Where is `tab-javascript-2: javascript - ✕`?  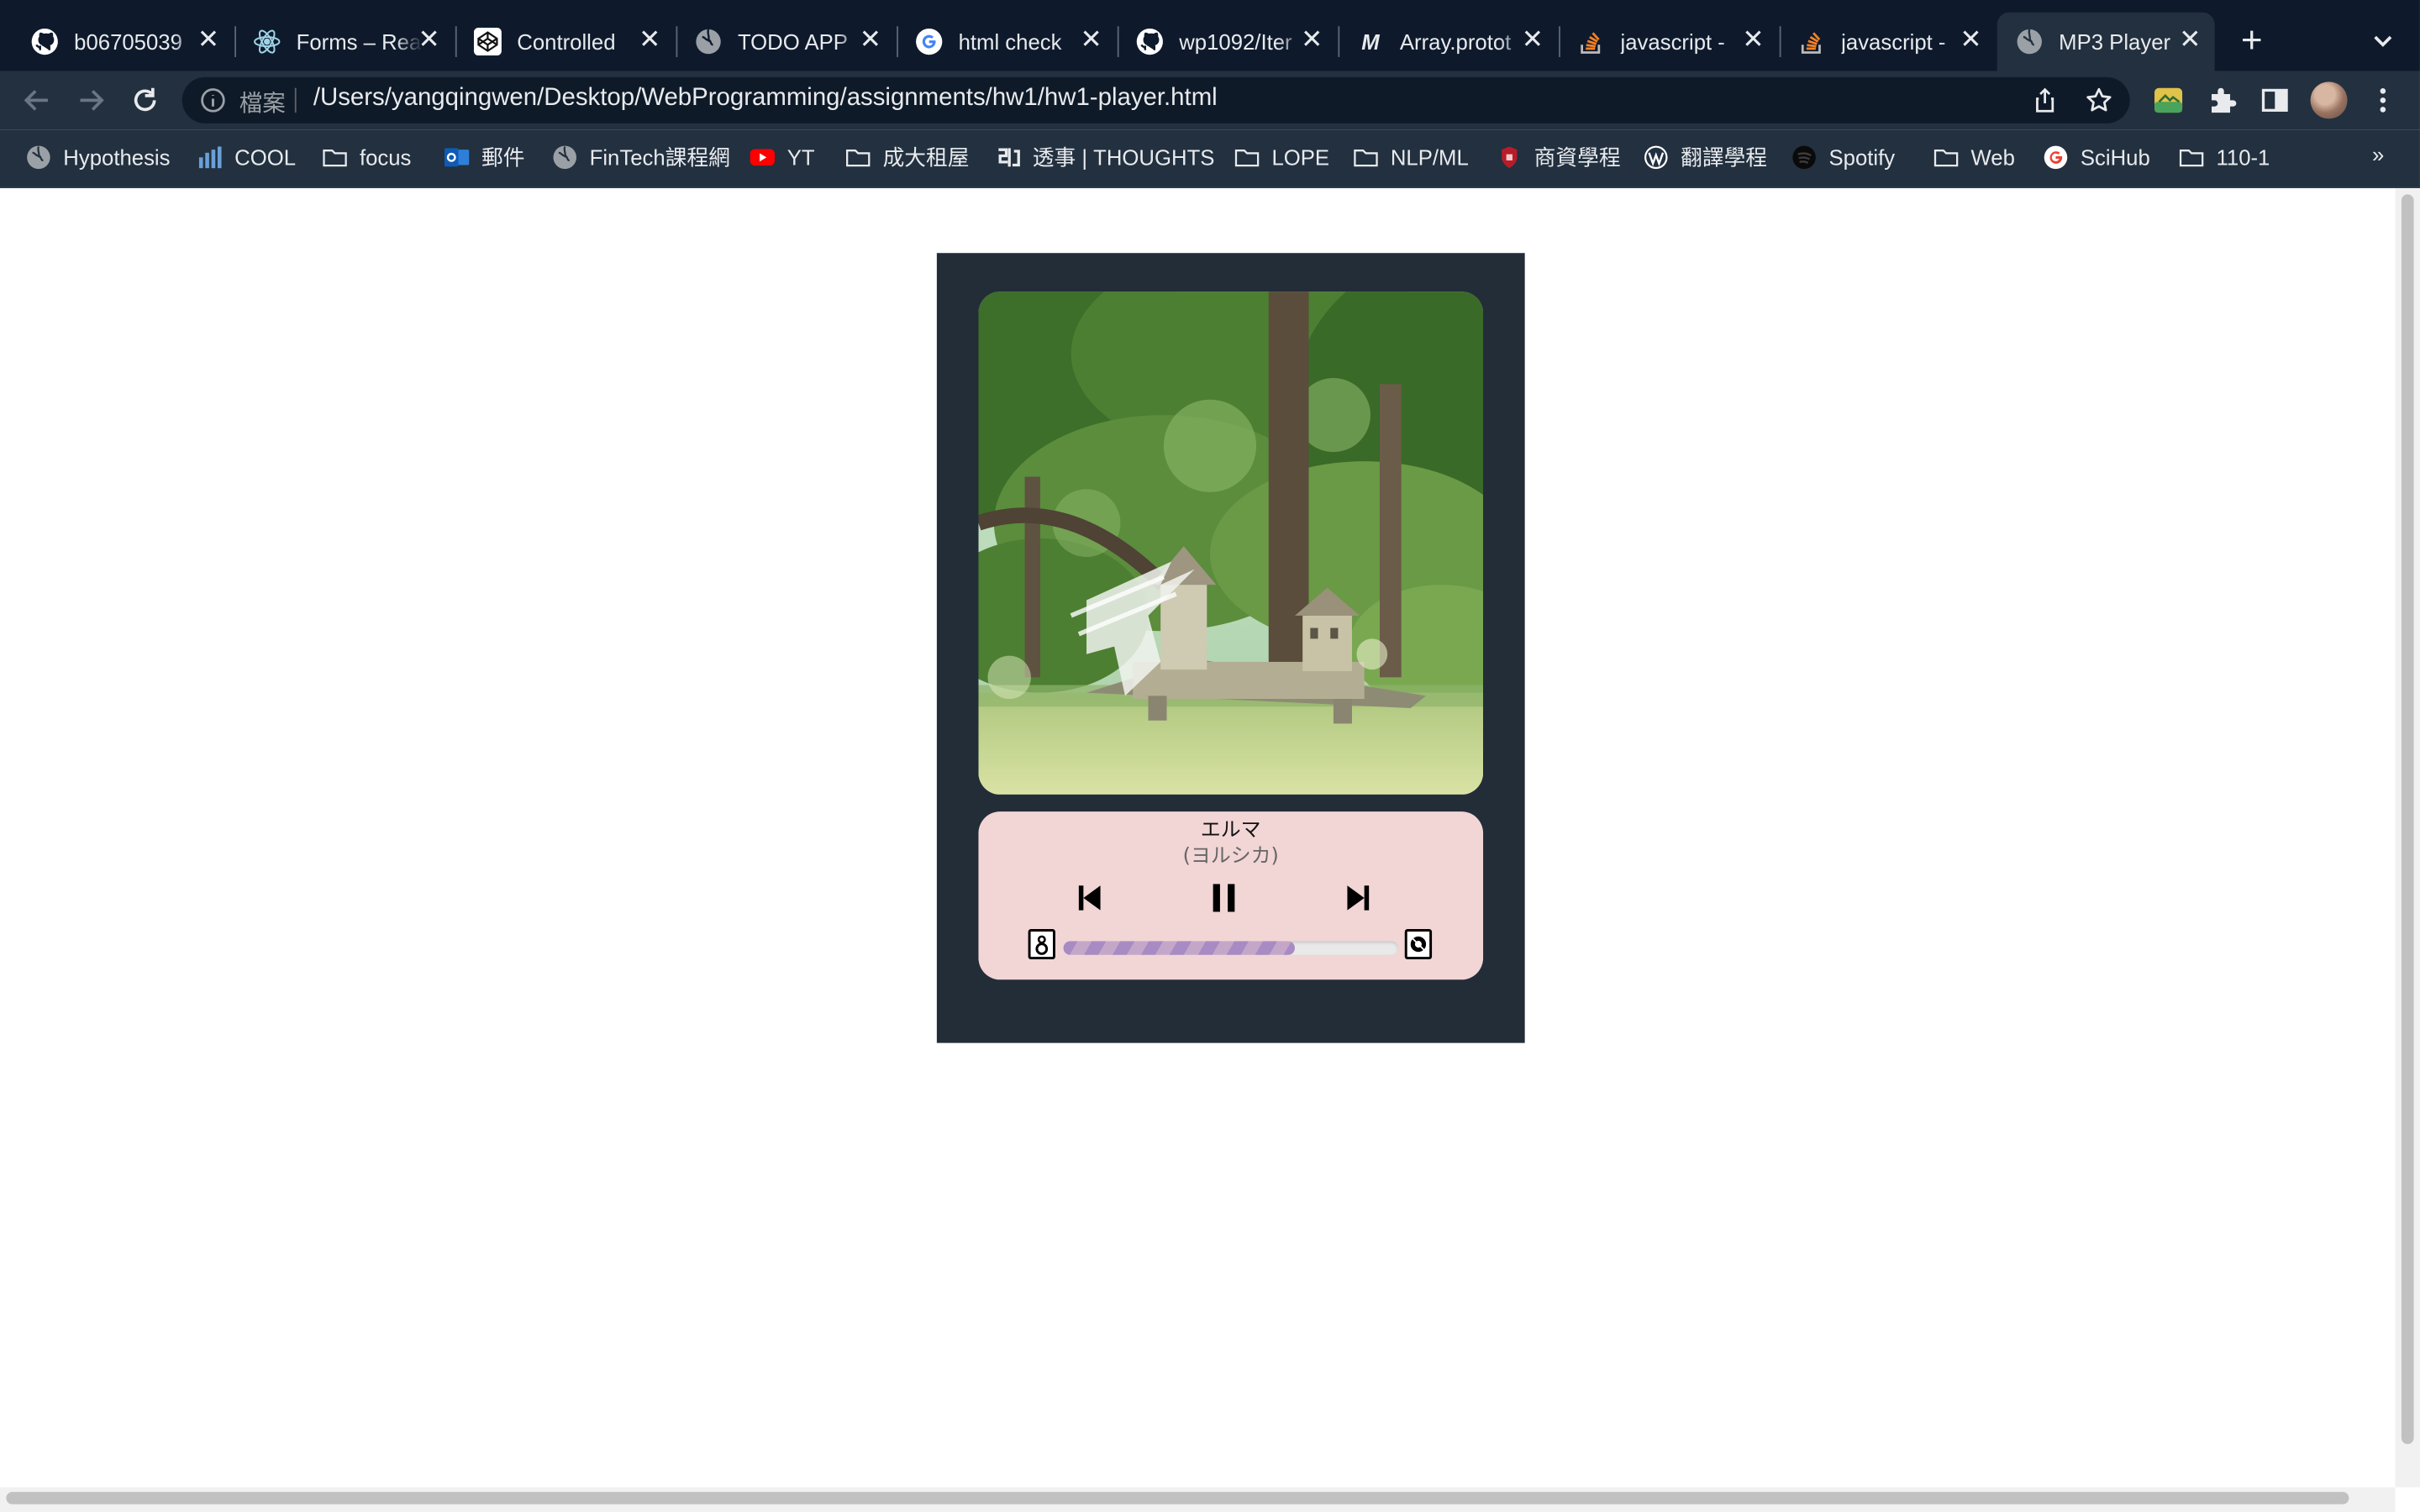
tab-javascript-2: javascript - ✕ is located at coordinates (1888, 42).